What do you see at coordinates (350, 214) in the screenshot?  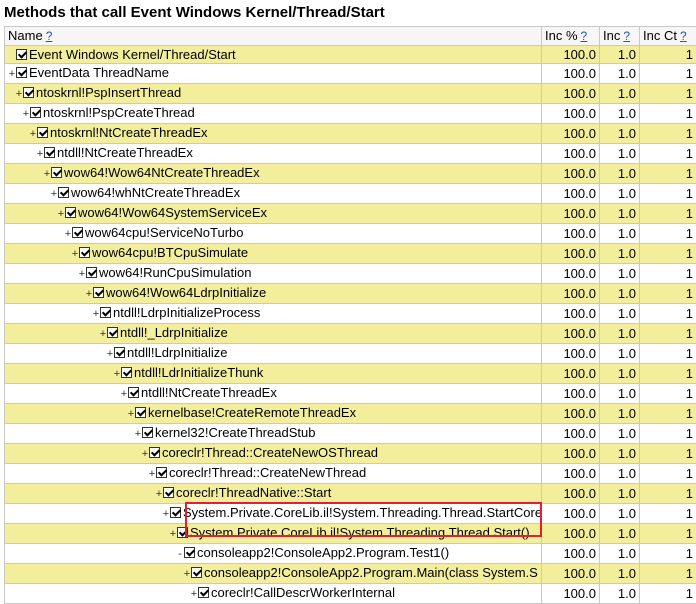 I see `table-row: +wow64!Wow64SystemServiceEx100.01.01` at bounding box center [350, 214].